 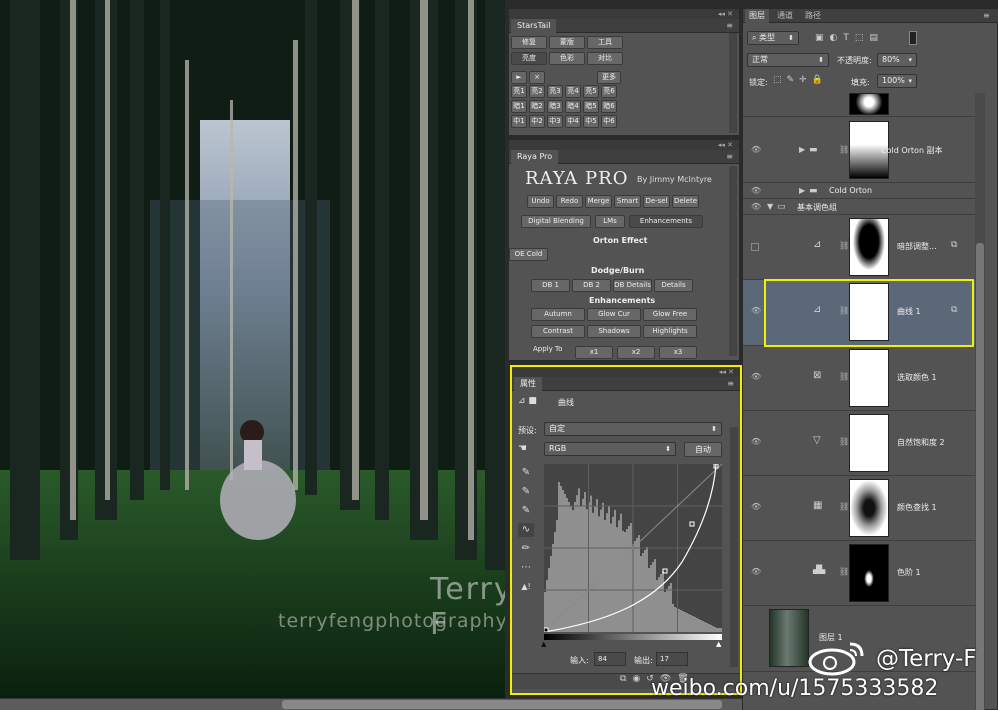 I want to click on layer-filter-select: ⌕ 类型 ⬍, so click(x=773, y=38).